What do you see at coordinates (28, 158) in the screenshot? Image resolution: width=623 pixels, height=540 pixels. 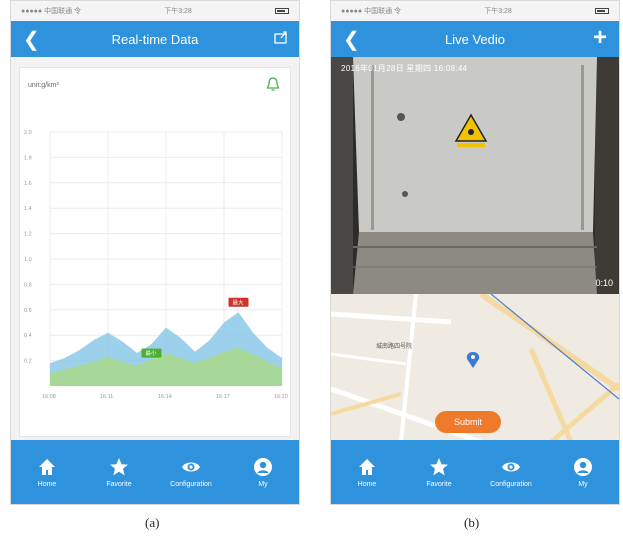 I see `y-tick-label: 1.8` at bounding box center [28, 158].